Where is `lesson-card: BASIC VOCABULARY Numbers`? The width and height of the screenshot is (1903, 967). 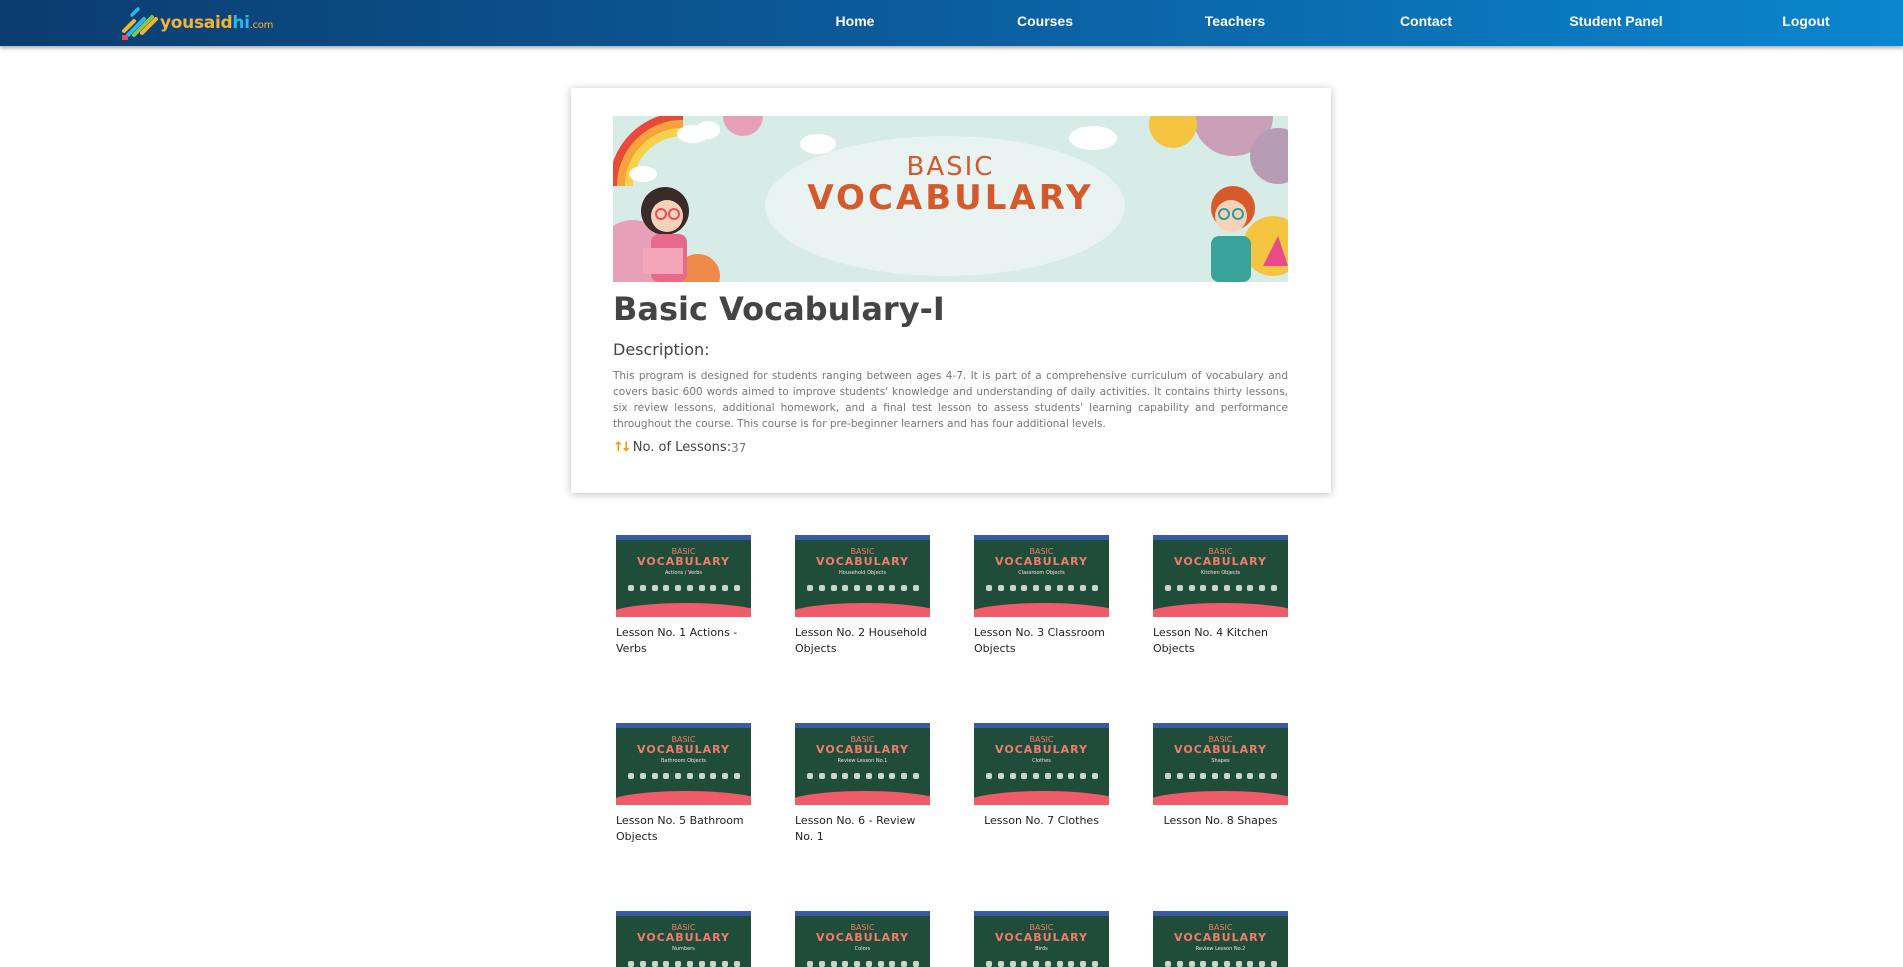 lesson-card: BASIC VOCABULARY Numbers is located at coordinates (683, 939).